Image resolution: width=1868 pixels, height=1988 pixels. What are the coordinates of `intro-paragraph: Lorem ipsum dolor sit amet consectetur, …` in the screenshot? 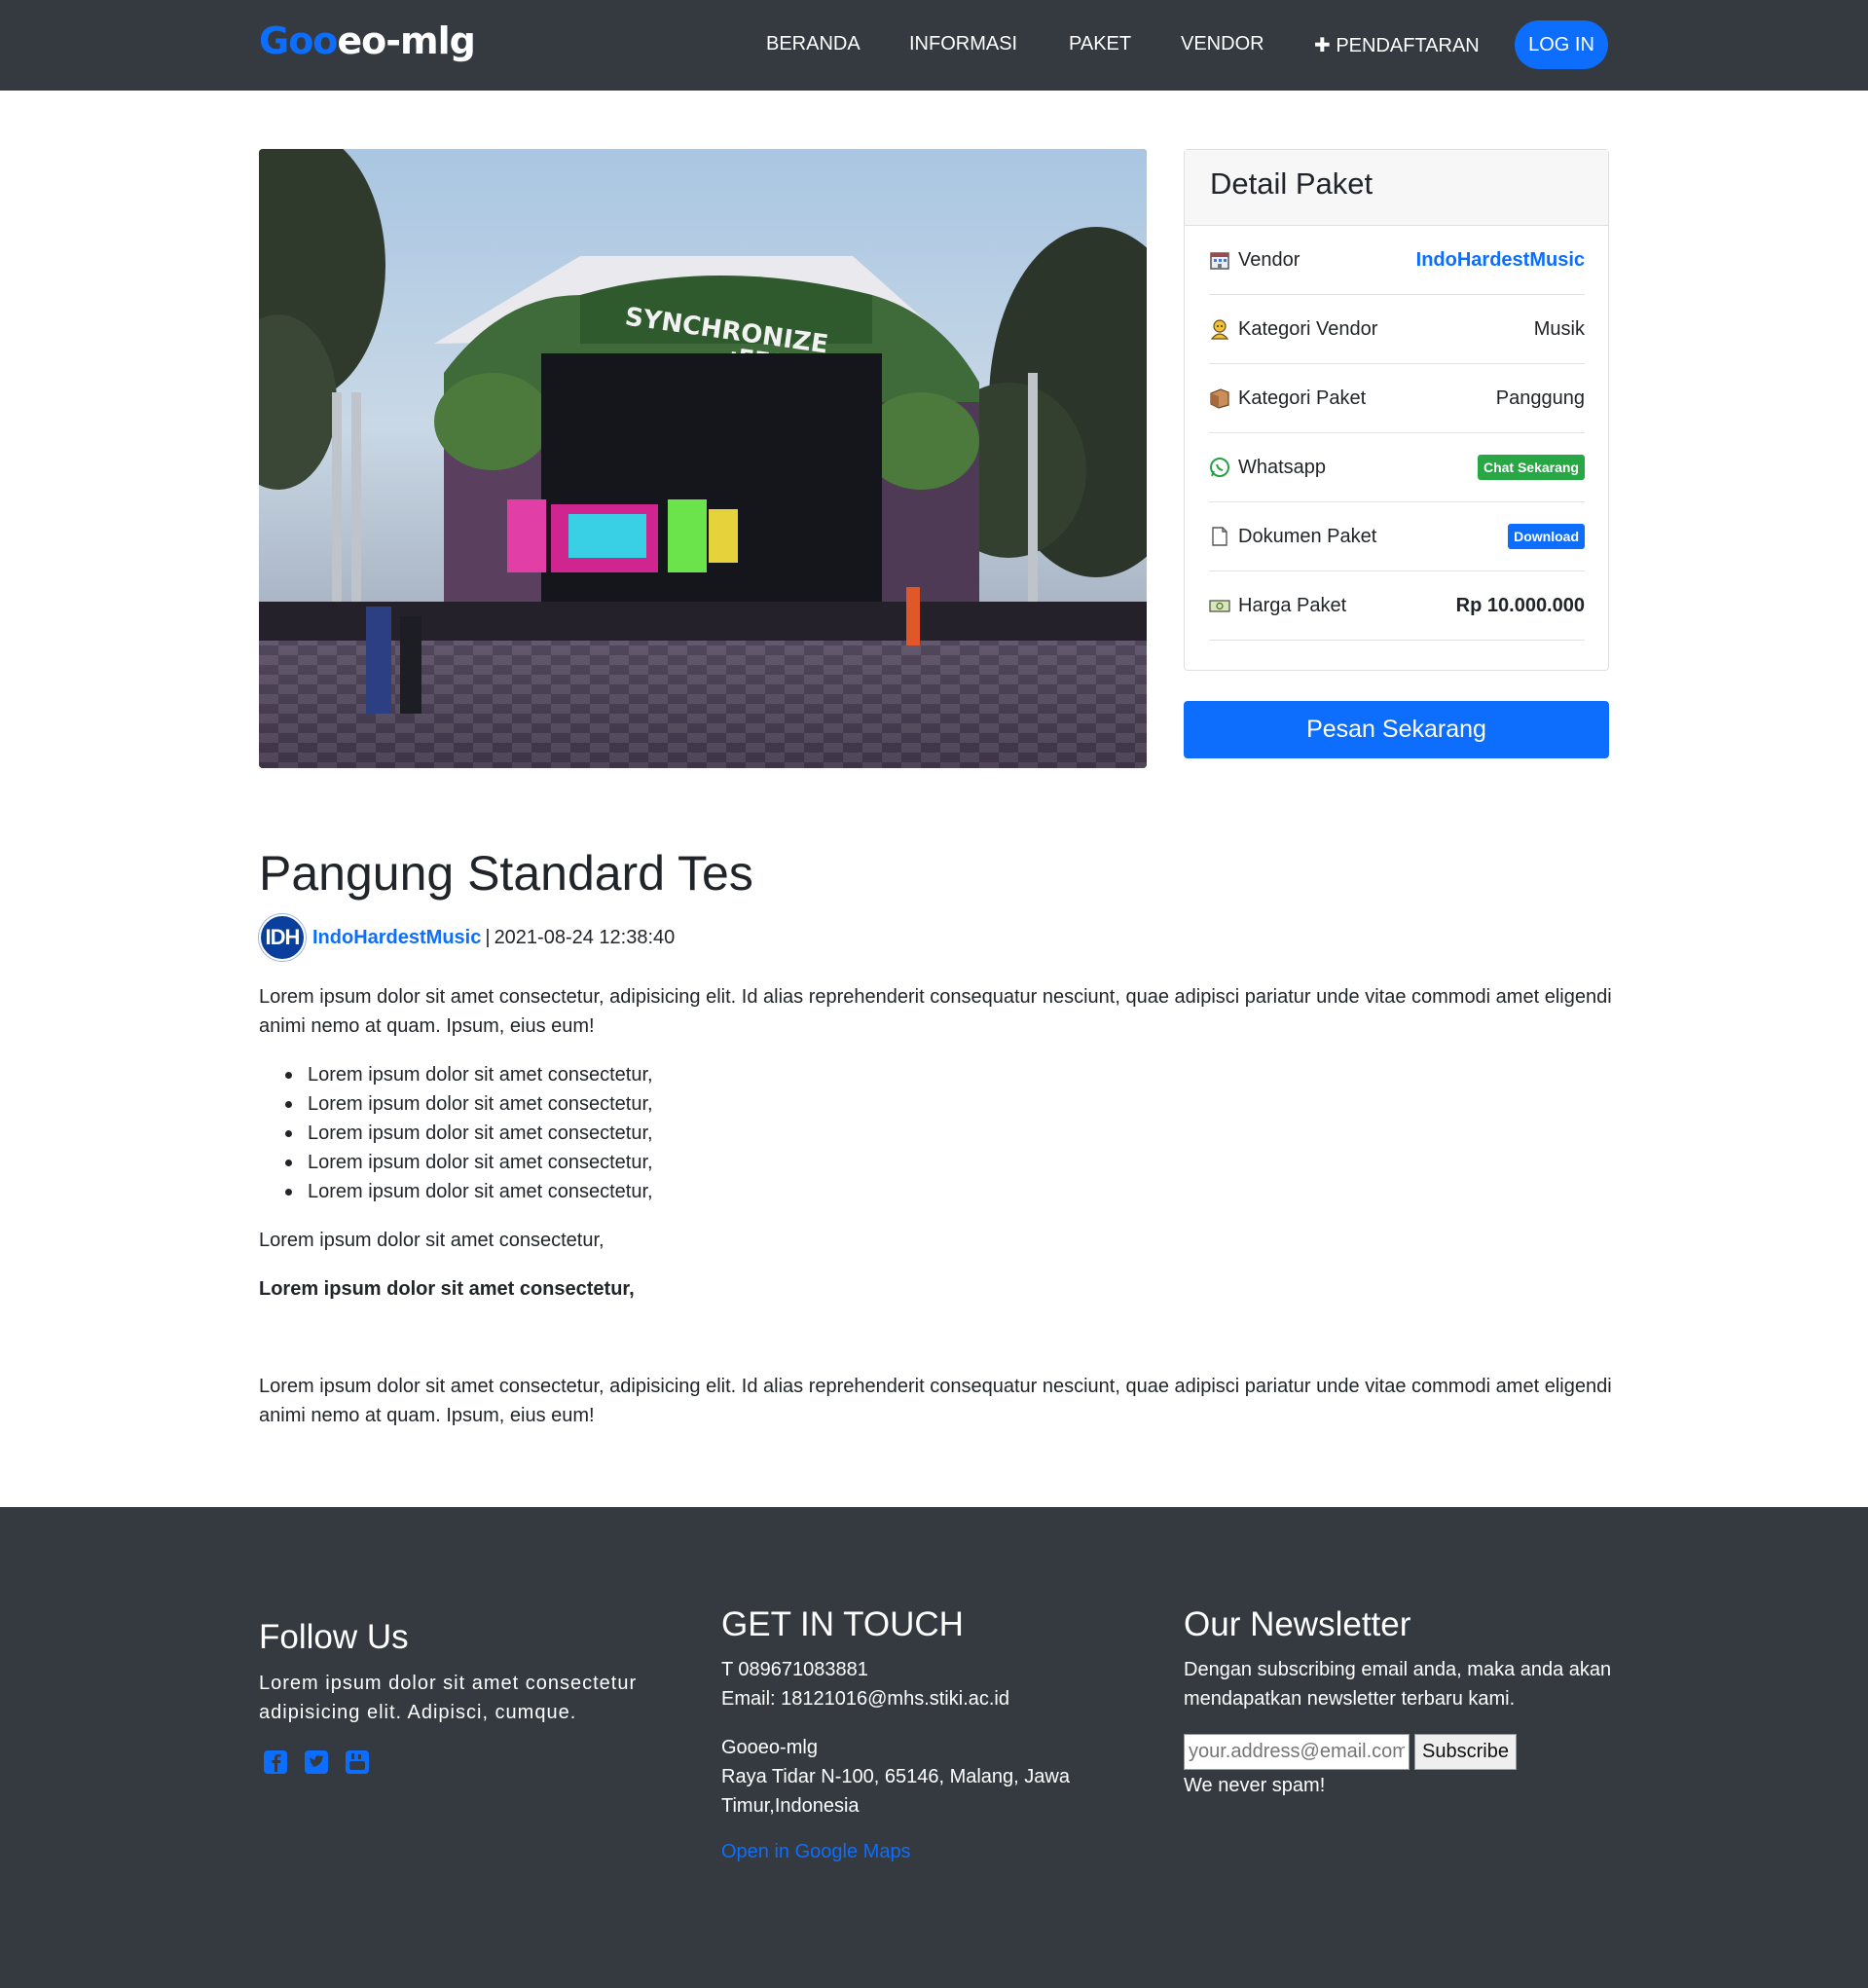 It's located at (936, 1011).